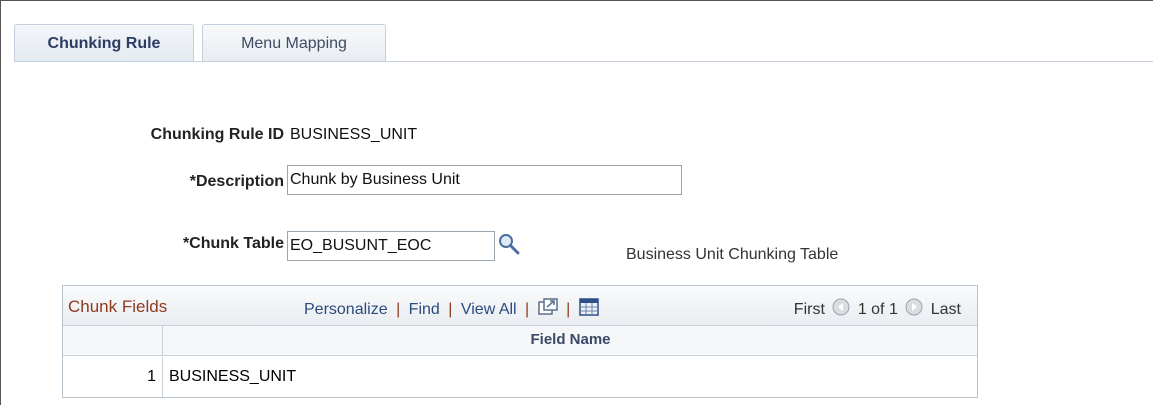  Describe the element at coordinates (489, 309) in the screenshot. I see `view-all-link: View All` at that location.